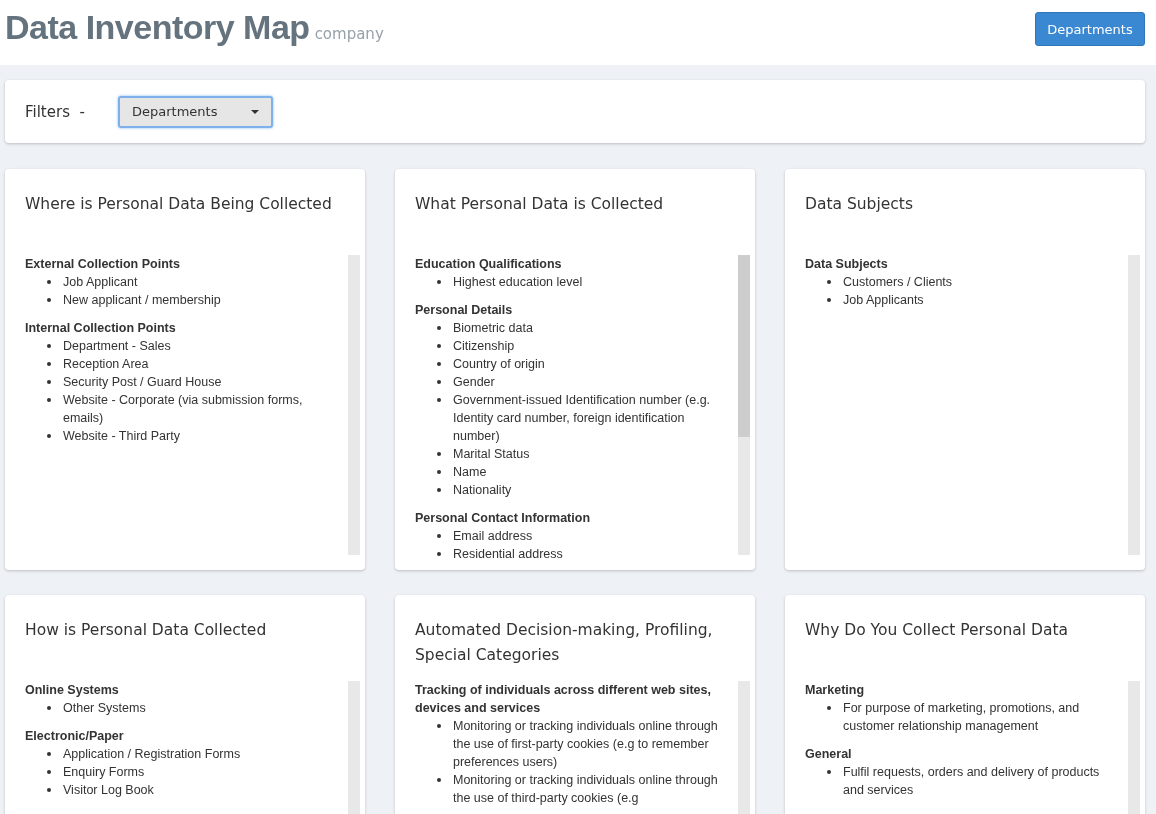 Image resolution: width=1156 pixels, height=814 pixels. What do you see at coordinates (508, 554) in the screenshot?
I see `list-item: Residential address` at bounding box center [508, 554].